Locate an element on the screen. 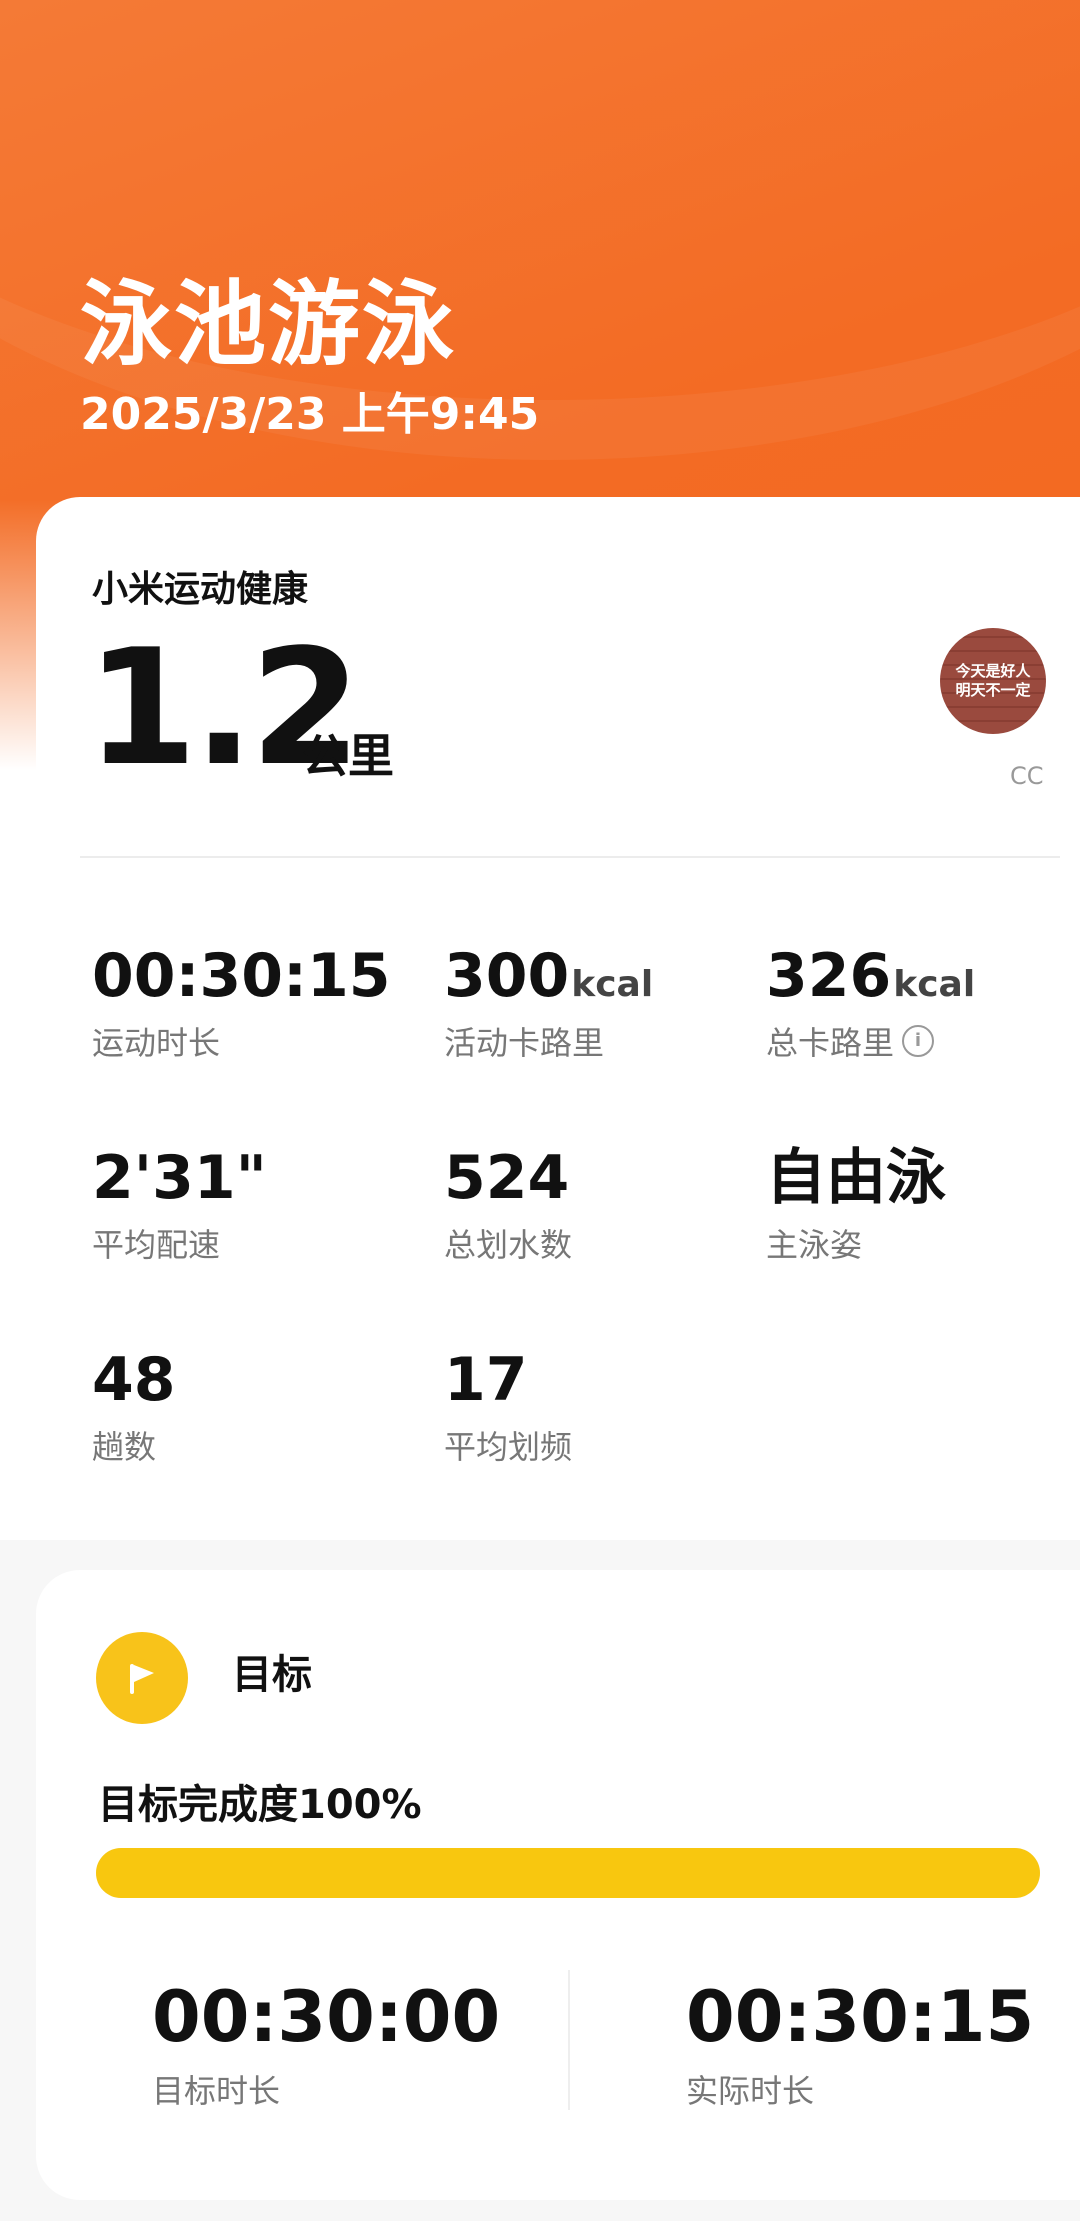 Image resolution: width=1080 pixels, height=2221 pixels. workout-title: 泳池游泳 is located at coordinates (268, 324).